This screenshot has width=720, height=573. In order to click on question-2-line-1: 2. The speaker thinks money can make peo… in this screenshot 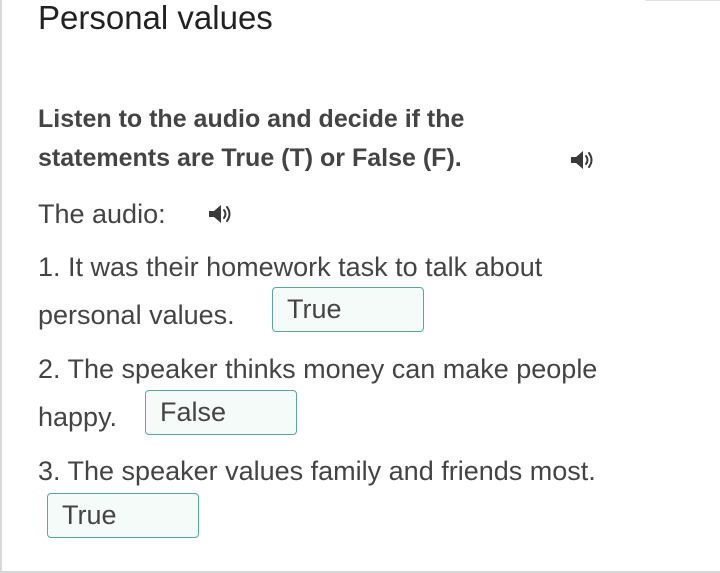, I will do `click(318, 369)`.